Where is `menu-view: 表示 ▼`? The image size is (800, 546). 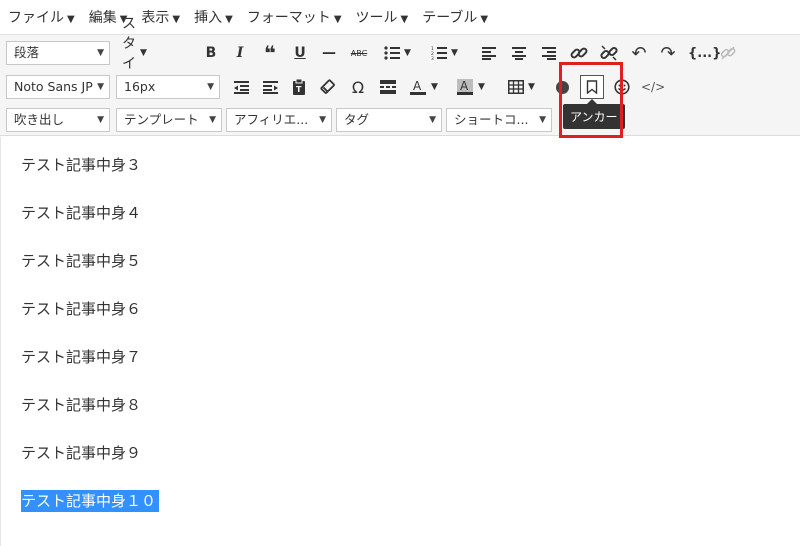
menu-view: 表示 ▼ is located at coordinates (160, 17).